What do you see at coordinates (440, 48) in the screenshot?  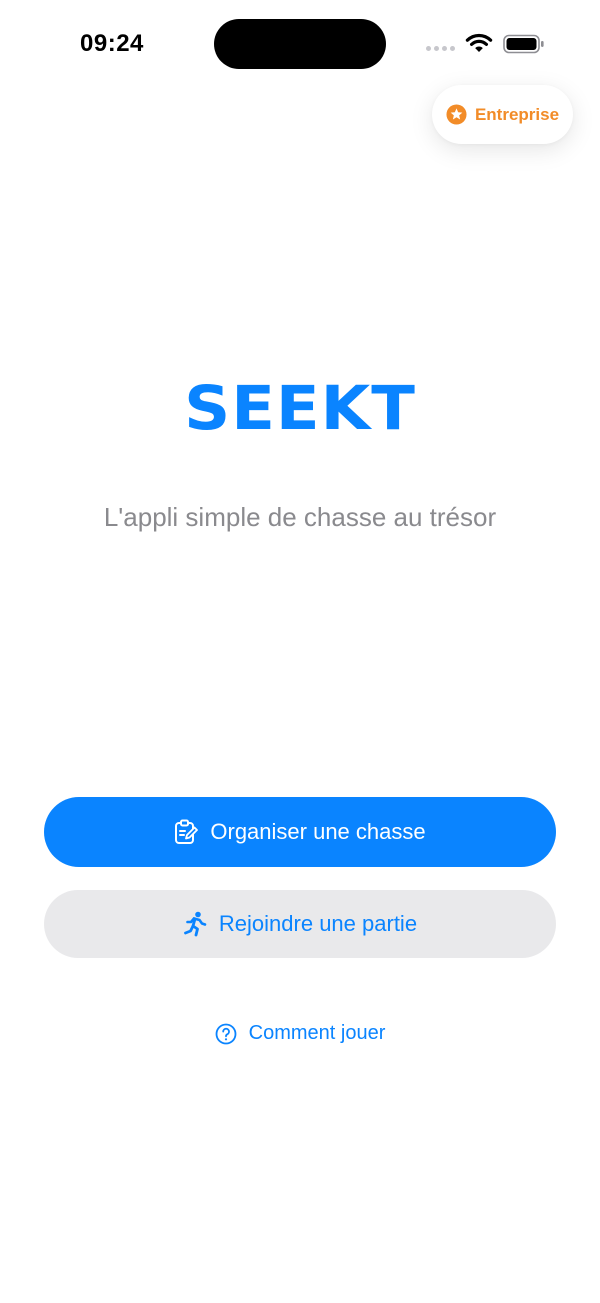 I see `cellular-signal-icon` at bounding box center [440, 48].